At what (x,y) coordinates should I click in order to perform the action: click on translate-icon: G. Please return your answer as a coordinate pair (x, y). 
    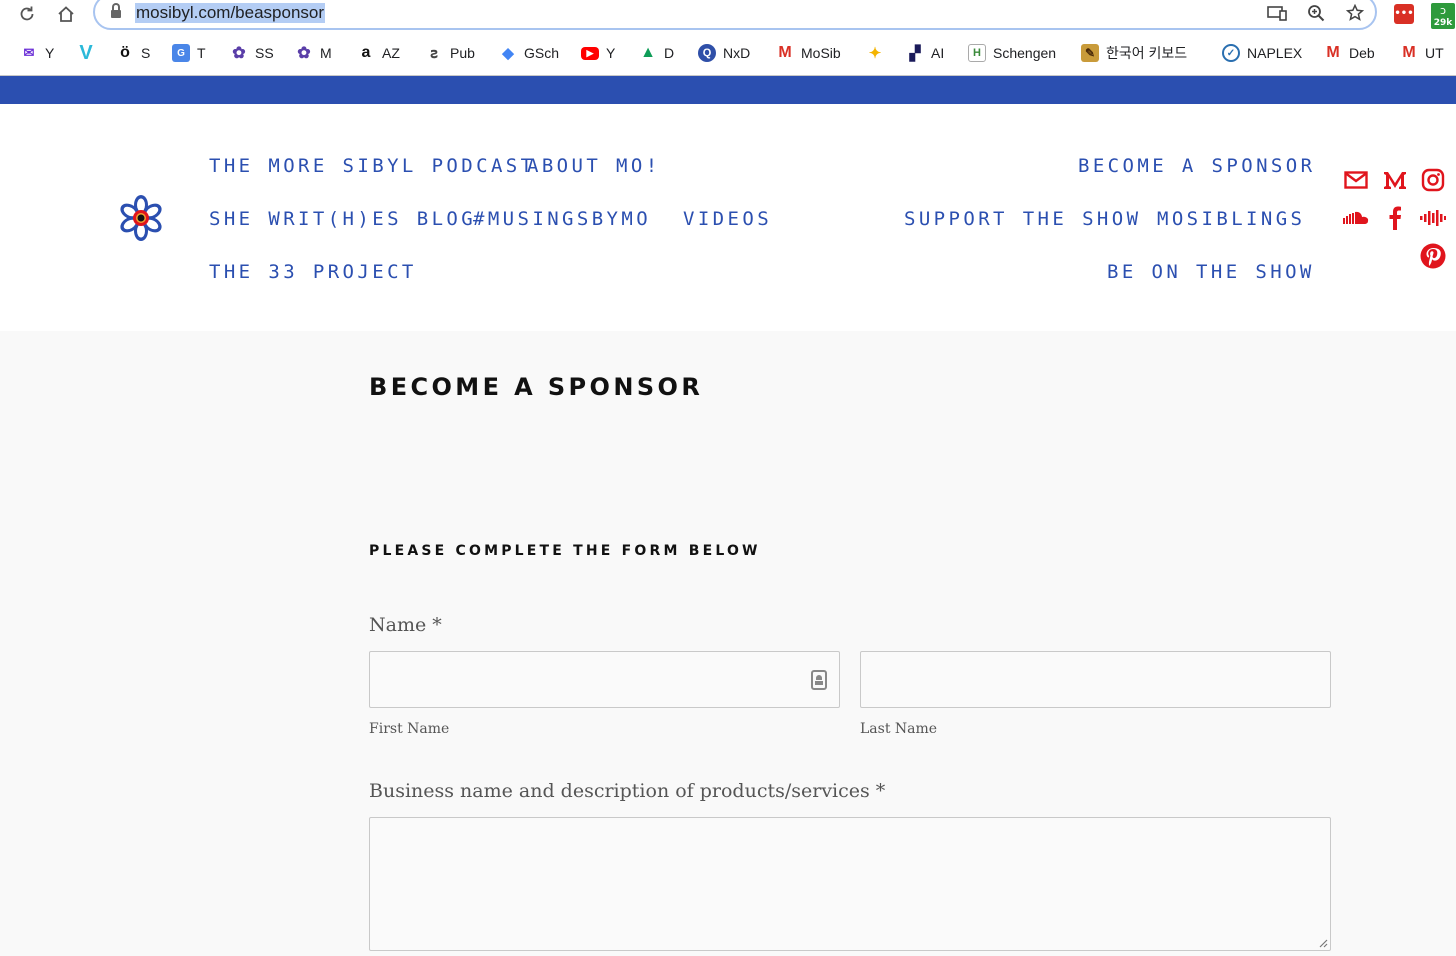
    Looking at the image, I should click on (181, 53).